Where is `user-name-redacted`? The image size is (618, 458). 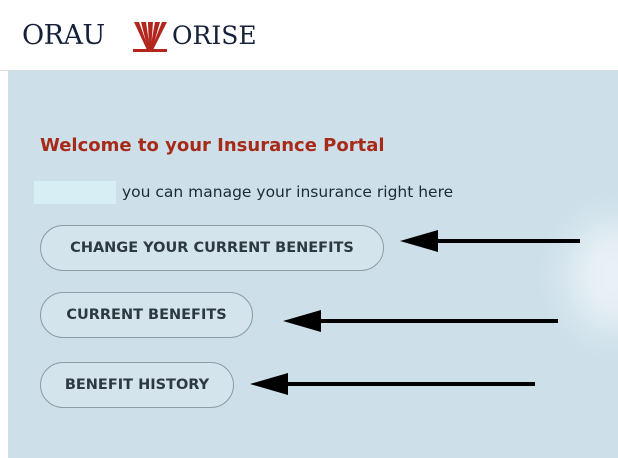
user-name-redacted is located at coordinates (75, 192).